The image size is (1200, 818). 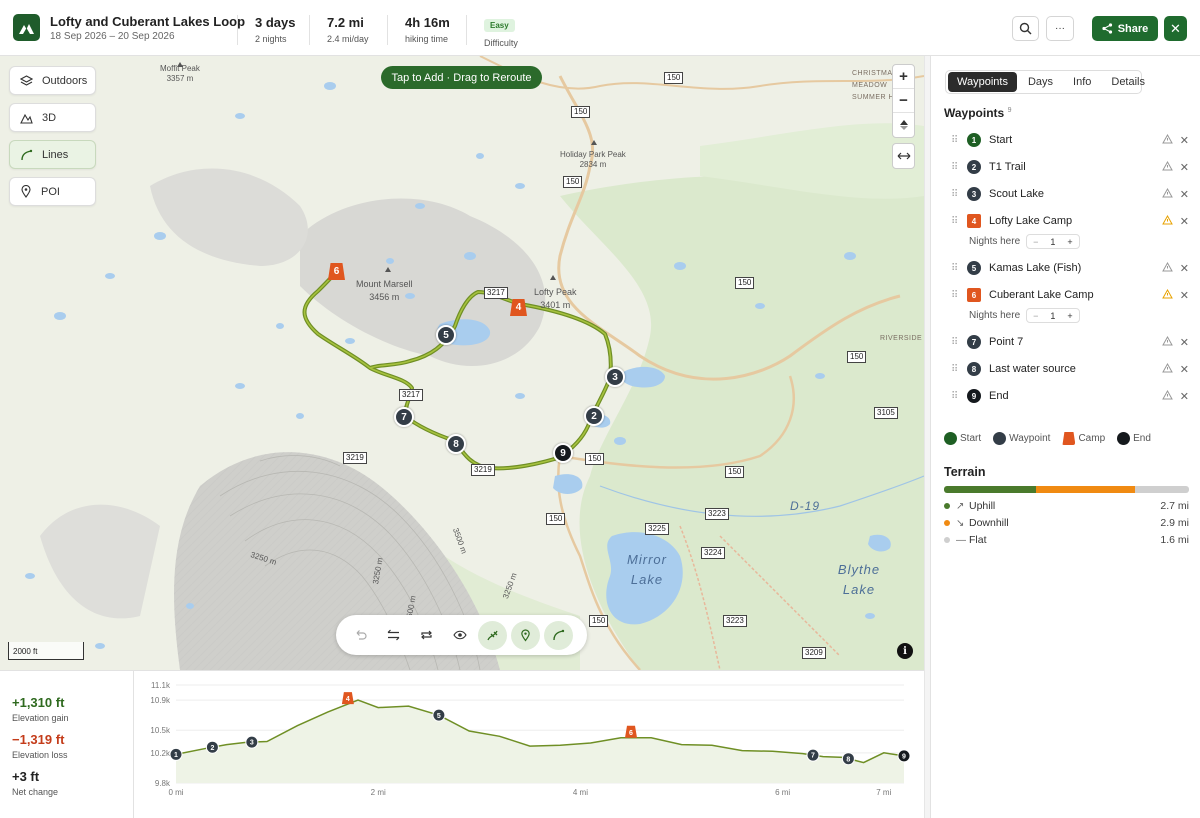 What do you see at coordinates (1074, 221) in the screenshot?
I see `waypoint-name: Lofty Lake Camp` at bounding box center [1074, 221].